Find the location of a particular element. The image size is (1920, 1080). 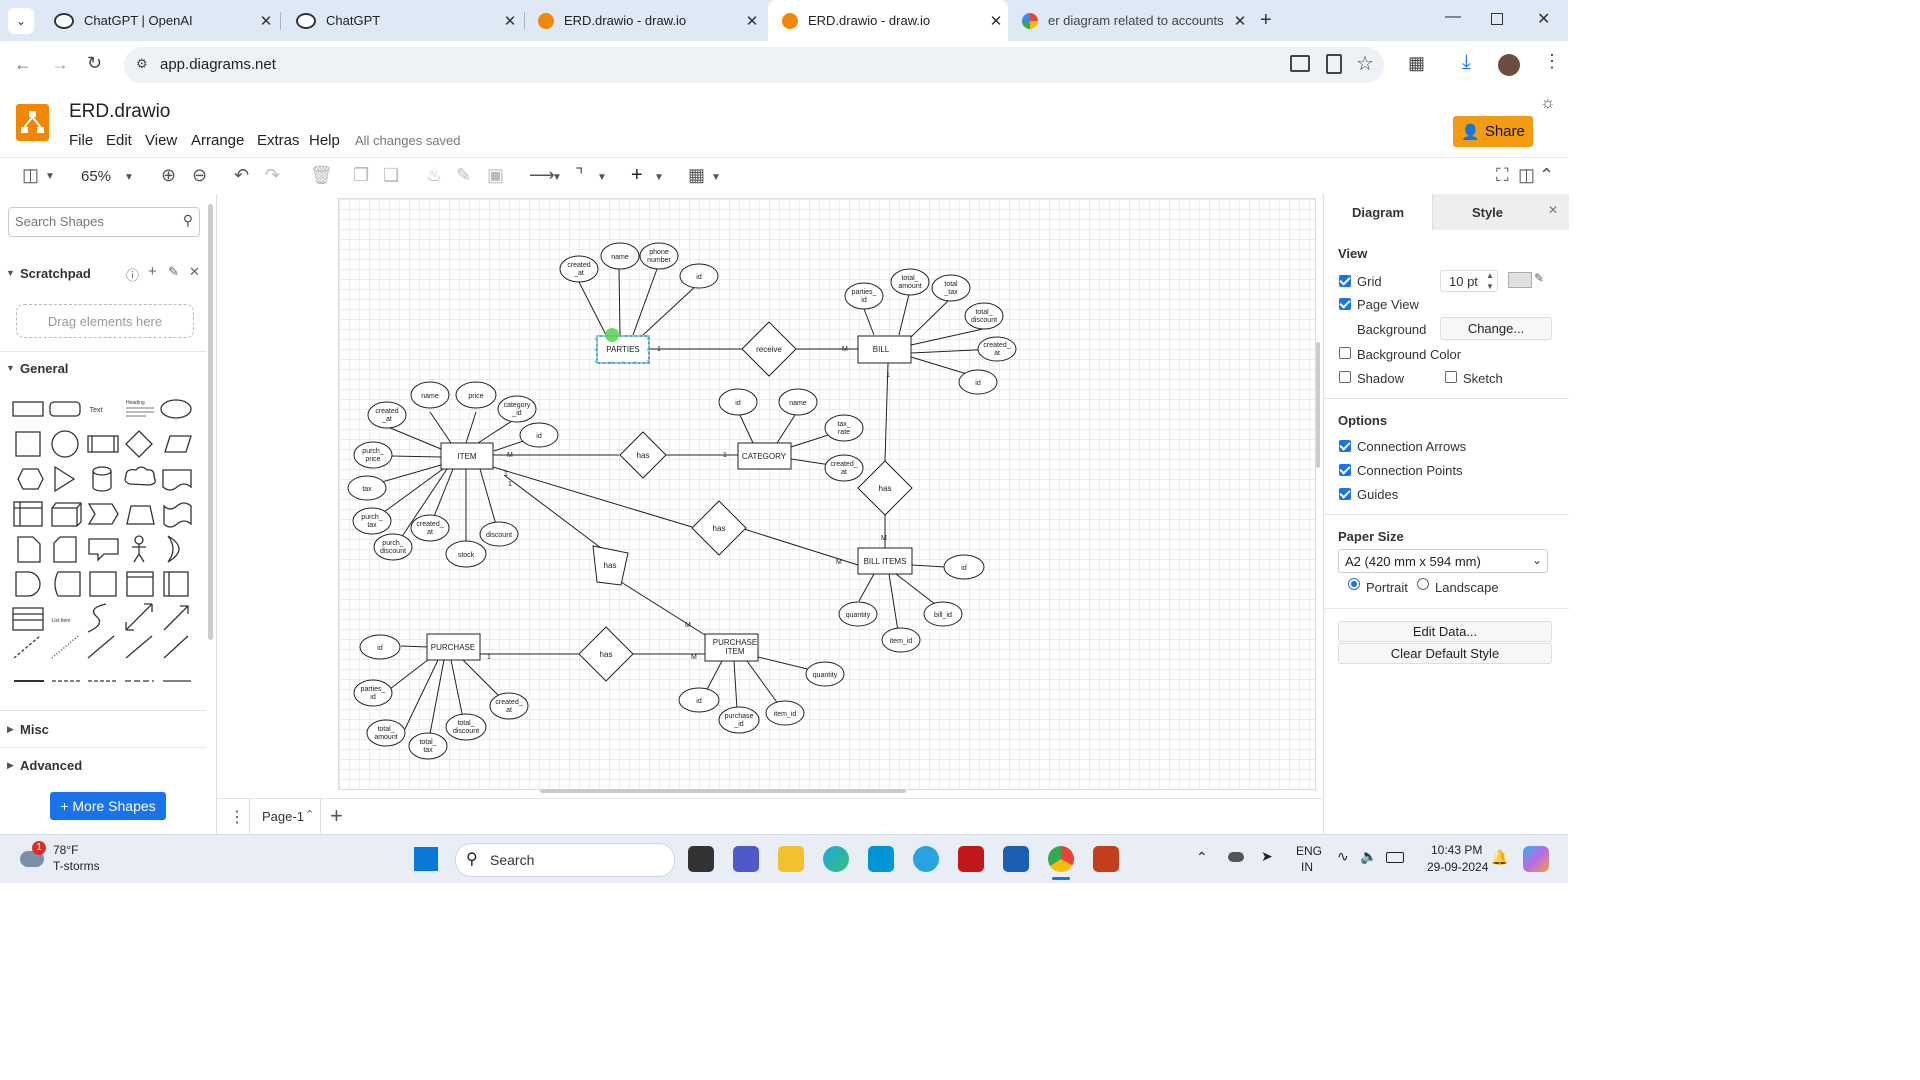

close-window-button: ✕ is located at coordinates (1543, 19).